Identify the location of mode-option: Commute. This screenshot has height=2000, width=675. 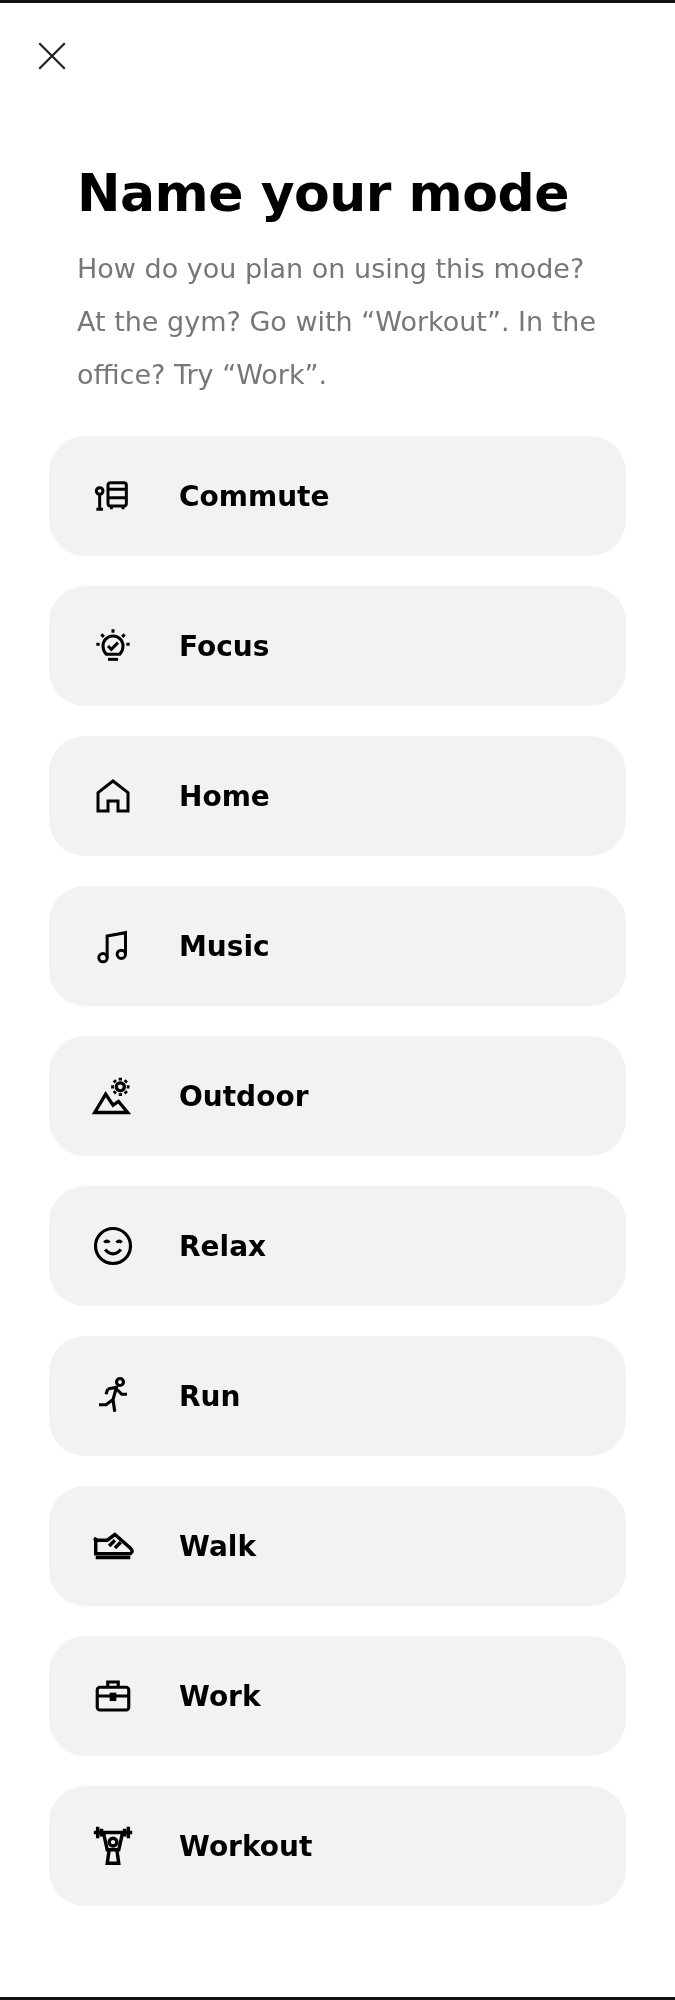
(337, 496).